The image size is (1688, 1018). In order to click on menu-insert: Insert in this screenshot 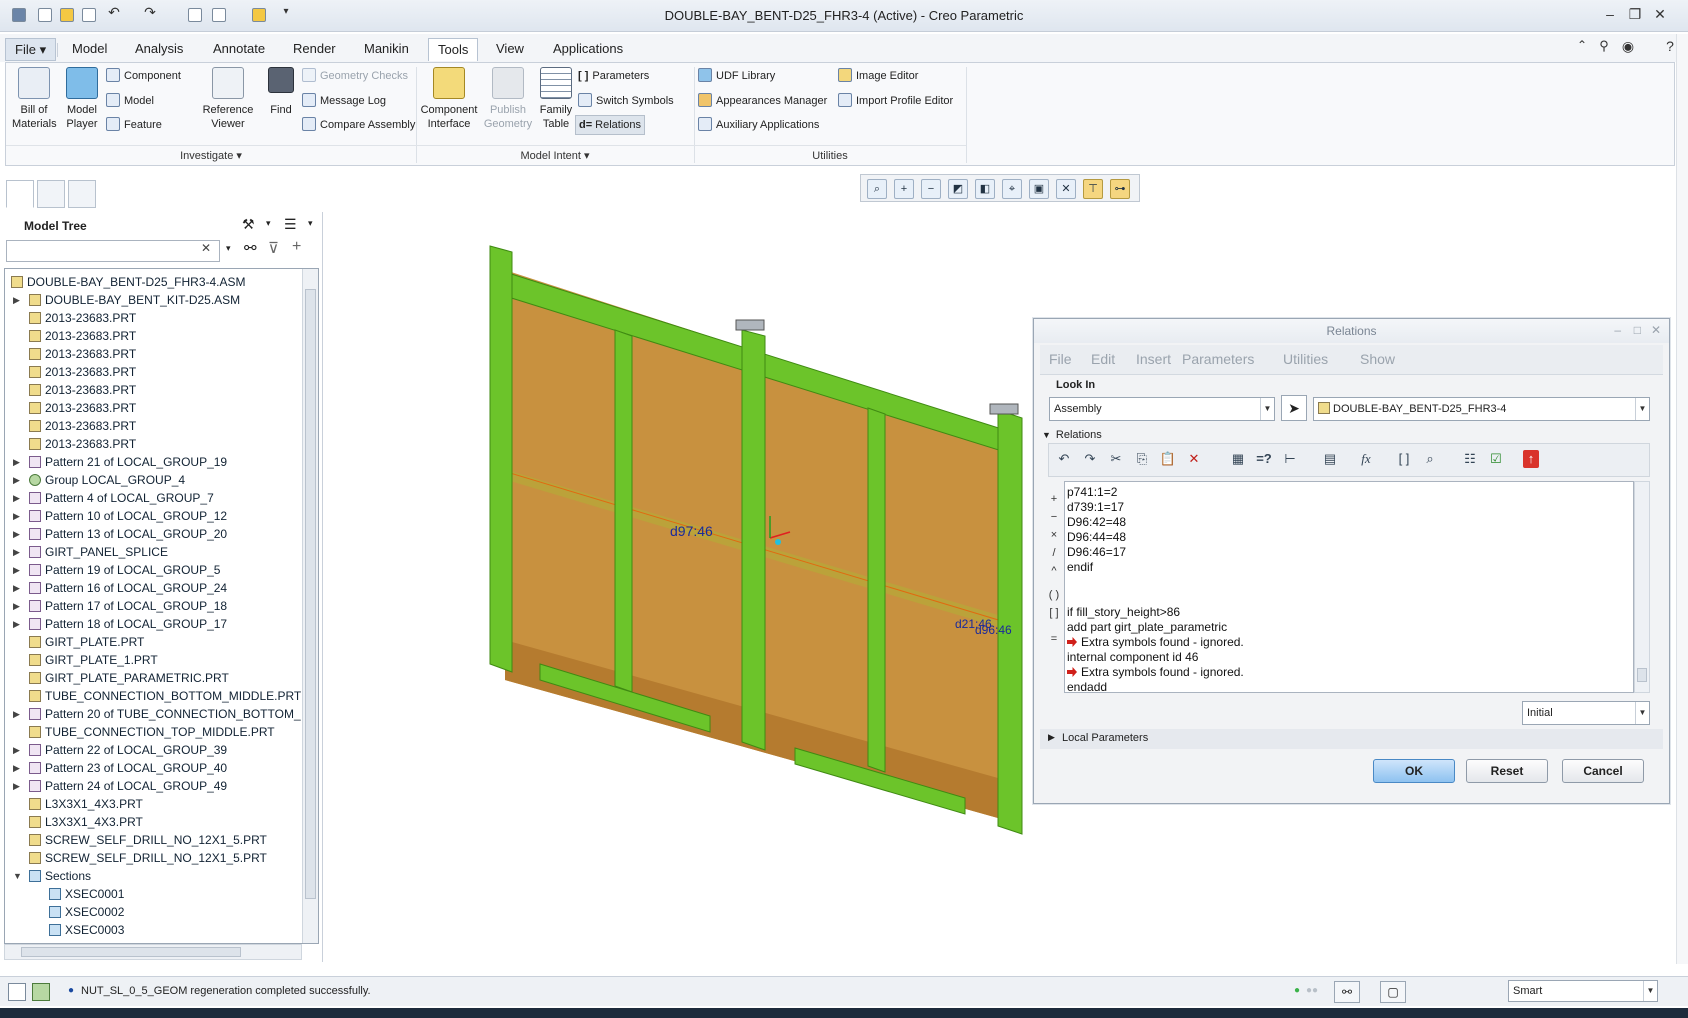, I will do `click(1153, 359)`.